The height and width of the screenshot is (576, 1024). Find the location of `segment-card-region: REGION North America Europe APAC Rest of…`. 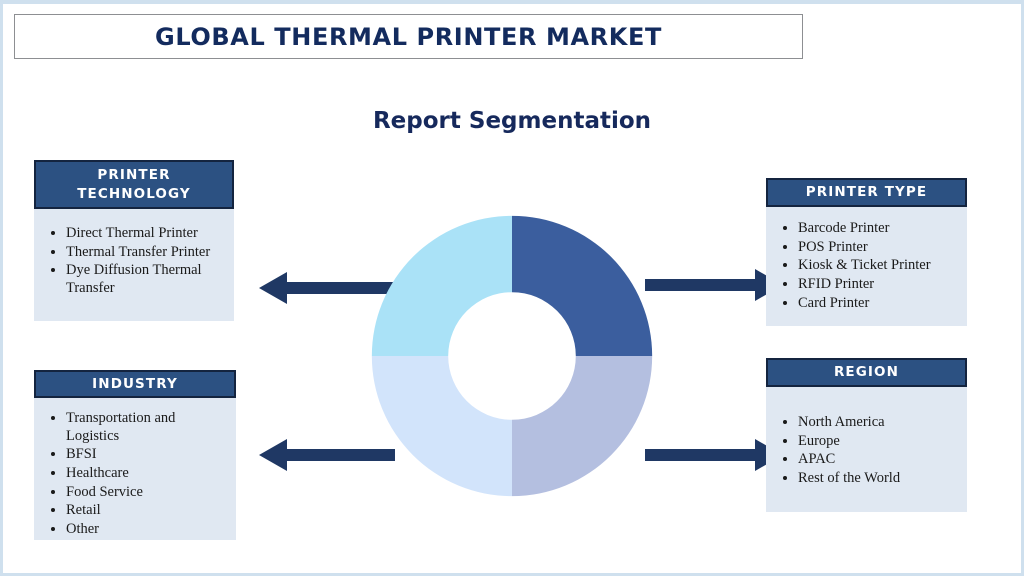

segment-card-region: REGION North America Europe APAC Rest of… is located at coordinates (866, 435).